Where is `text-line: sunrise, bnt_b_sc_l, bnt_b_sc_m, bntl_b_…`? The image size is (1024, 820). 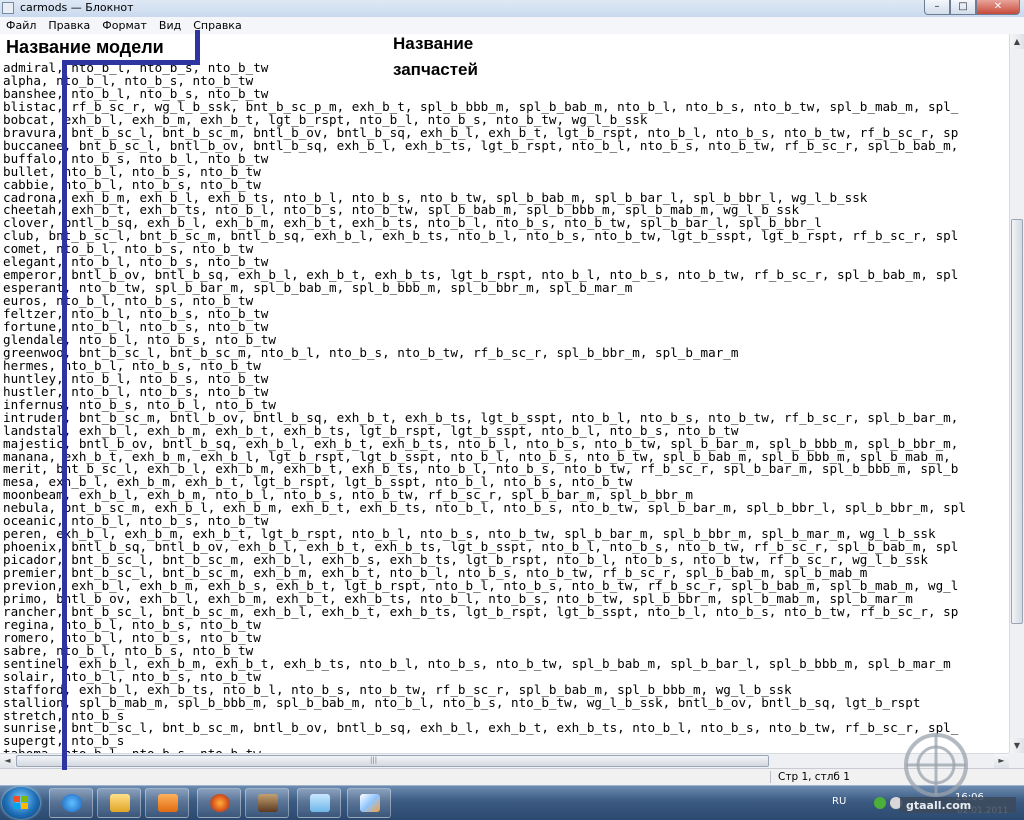 text-line: sunrise, bnt_b_sc_l, bnt_b_sc_m, bntl_b_… is located at coordinates (481, 728).